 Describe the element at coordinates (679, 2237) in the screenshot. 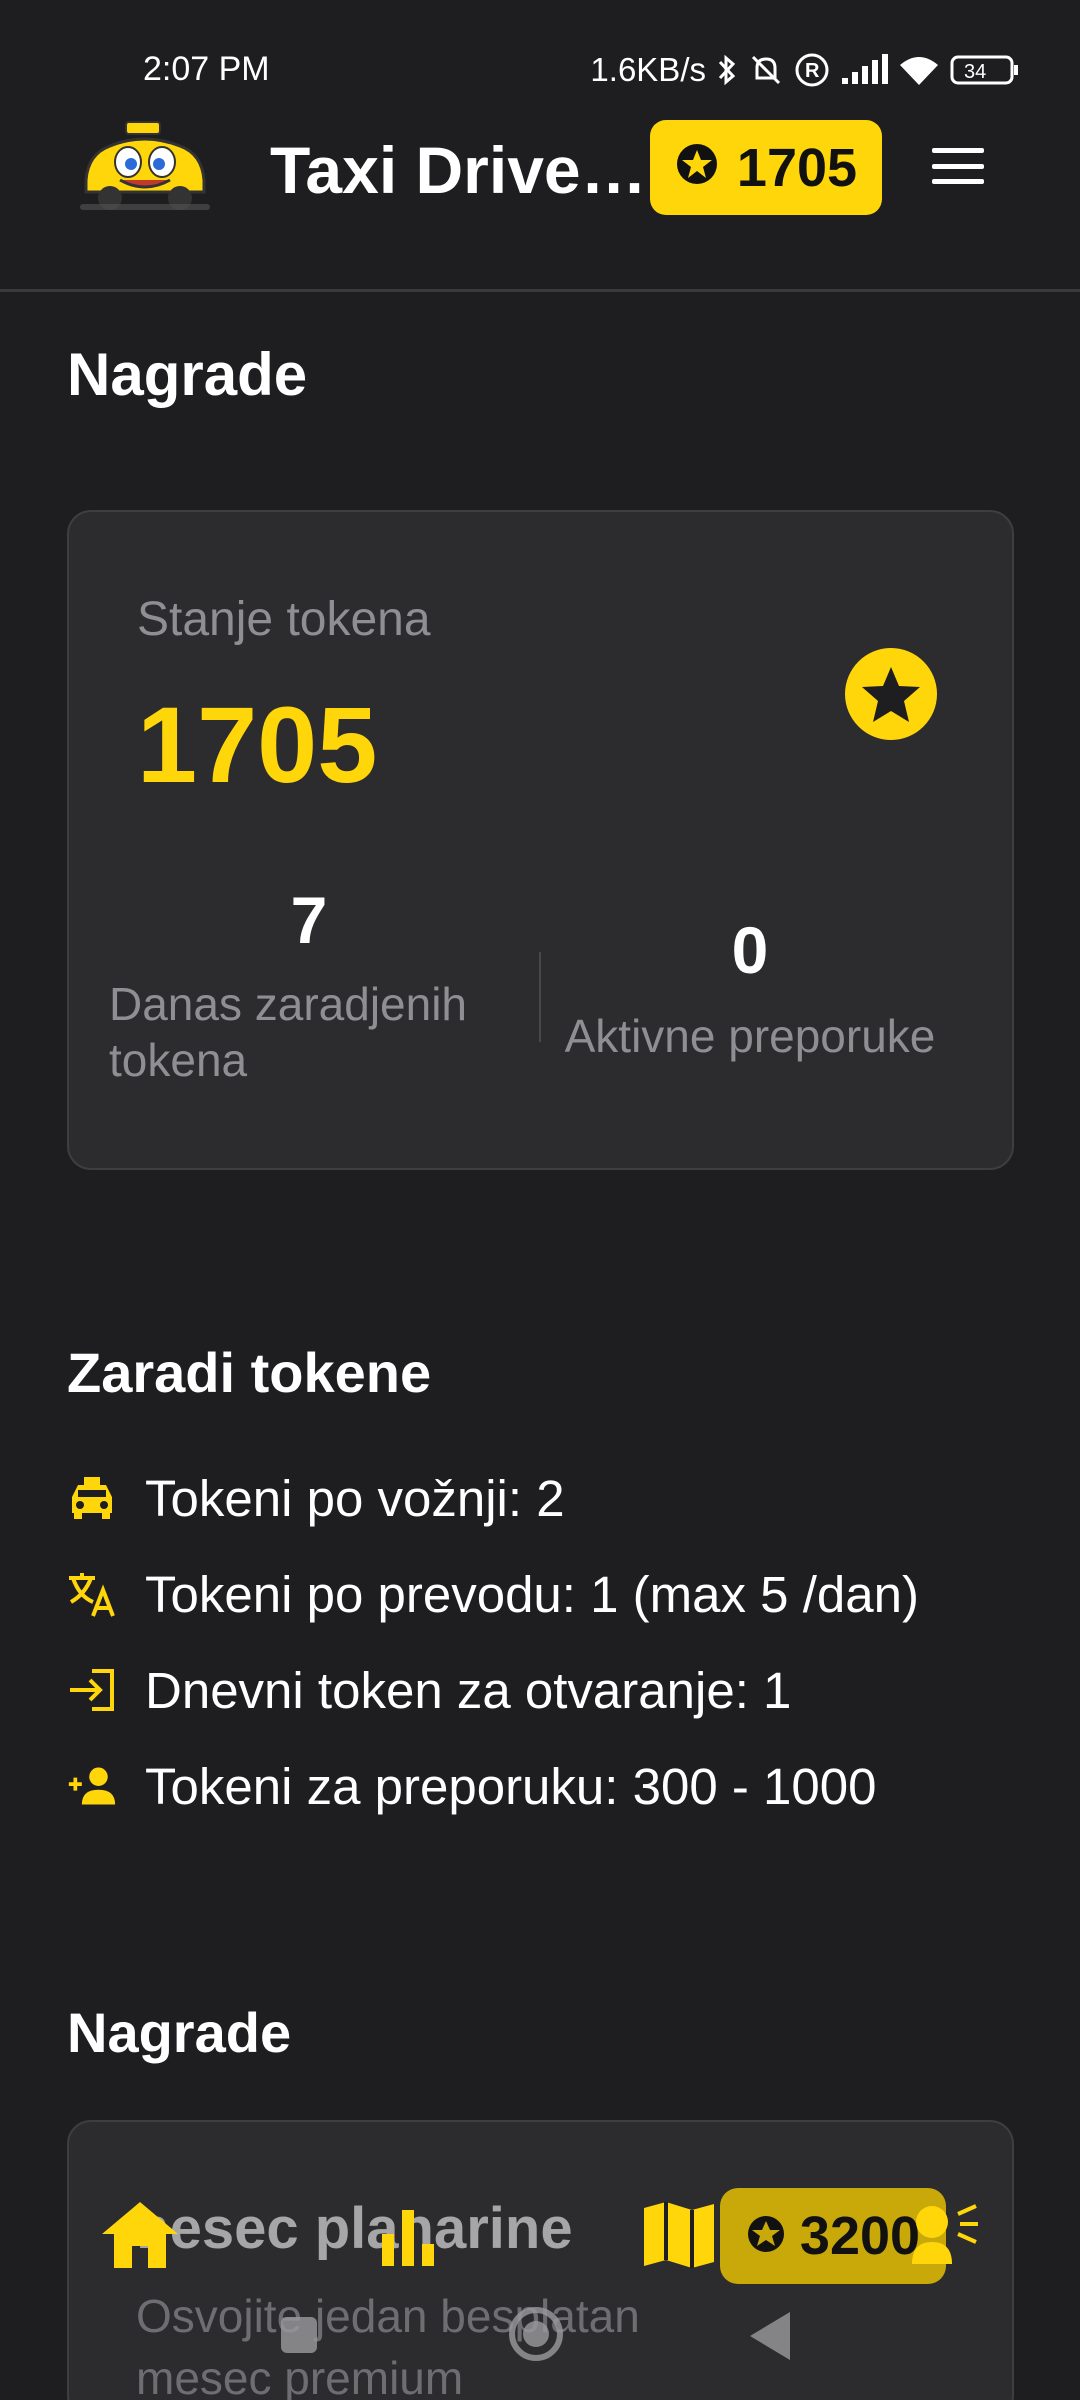

I see `map-icon` at that location.